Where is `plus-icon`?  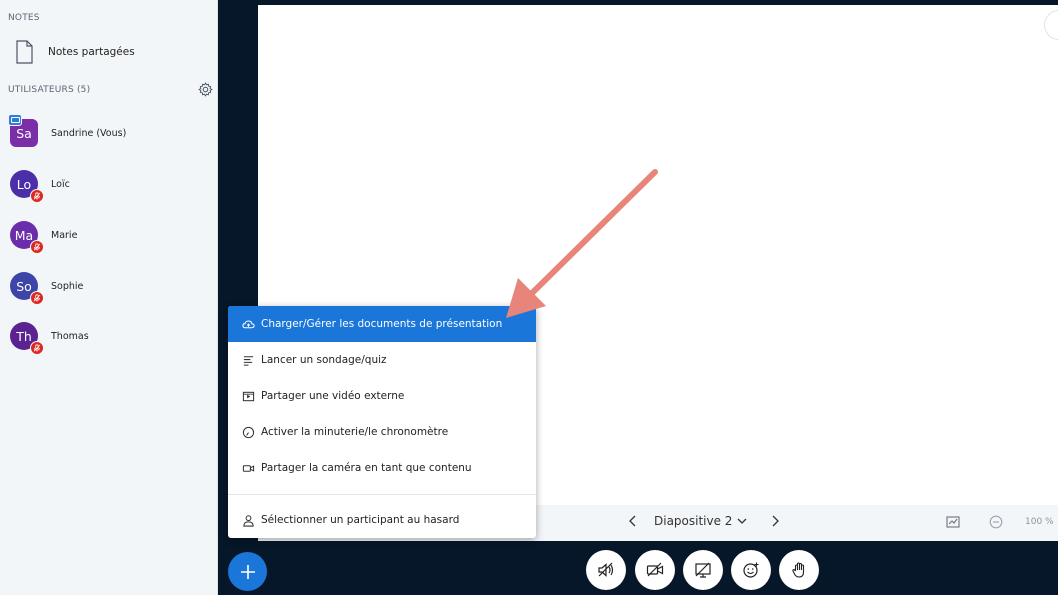 plus-icon is located at coordinates (247, 571).